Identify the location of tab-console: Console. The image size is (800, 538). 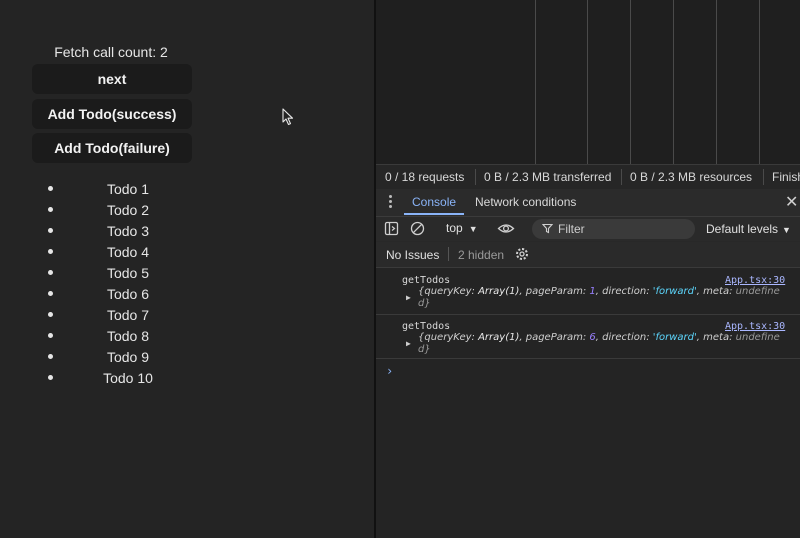
(434, 202).